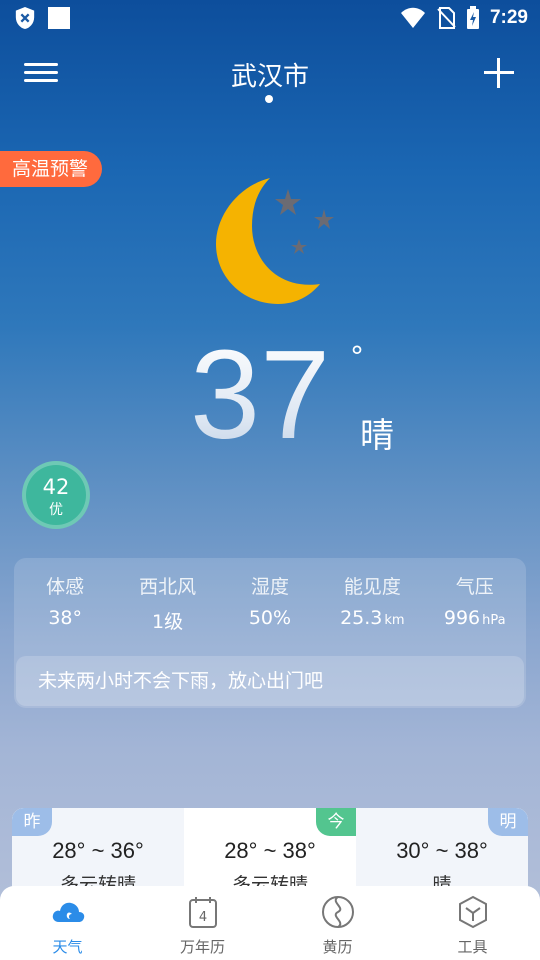 The height and width of the screenshot is (960, 540). I want to click on nav-calendar: 4 万年历, so click(202, 923).